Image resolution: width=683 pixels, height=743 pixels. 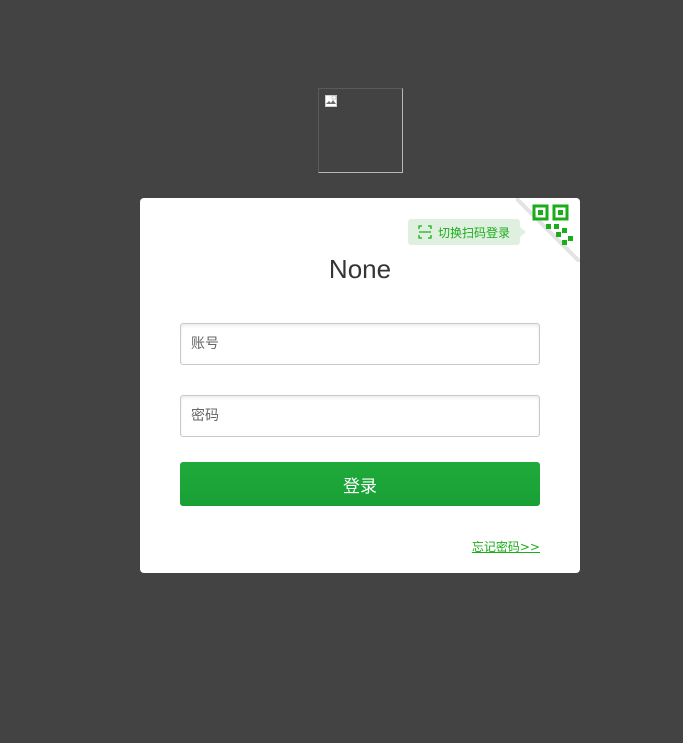 What do you see at coordinates (331, 101) in the screenshot?
I see `broken-image-icon` at bounding box center [331, 101].